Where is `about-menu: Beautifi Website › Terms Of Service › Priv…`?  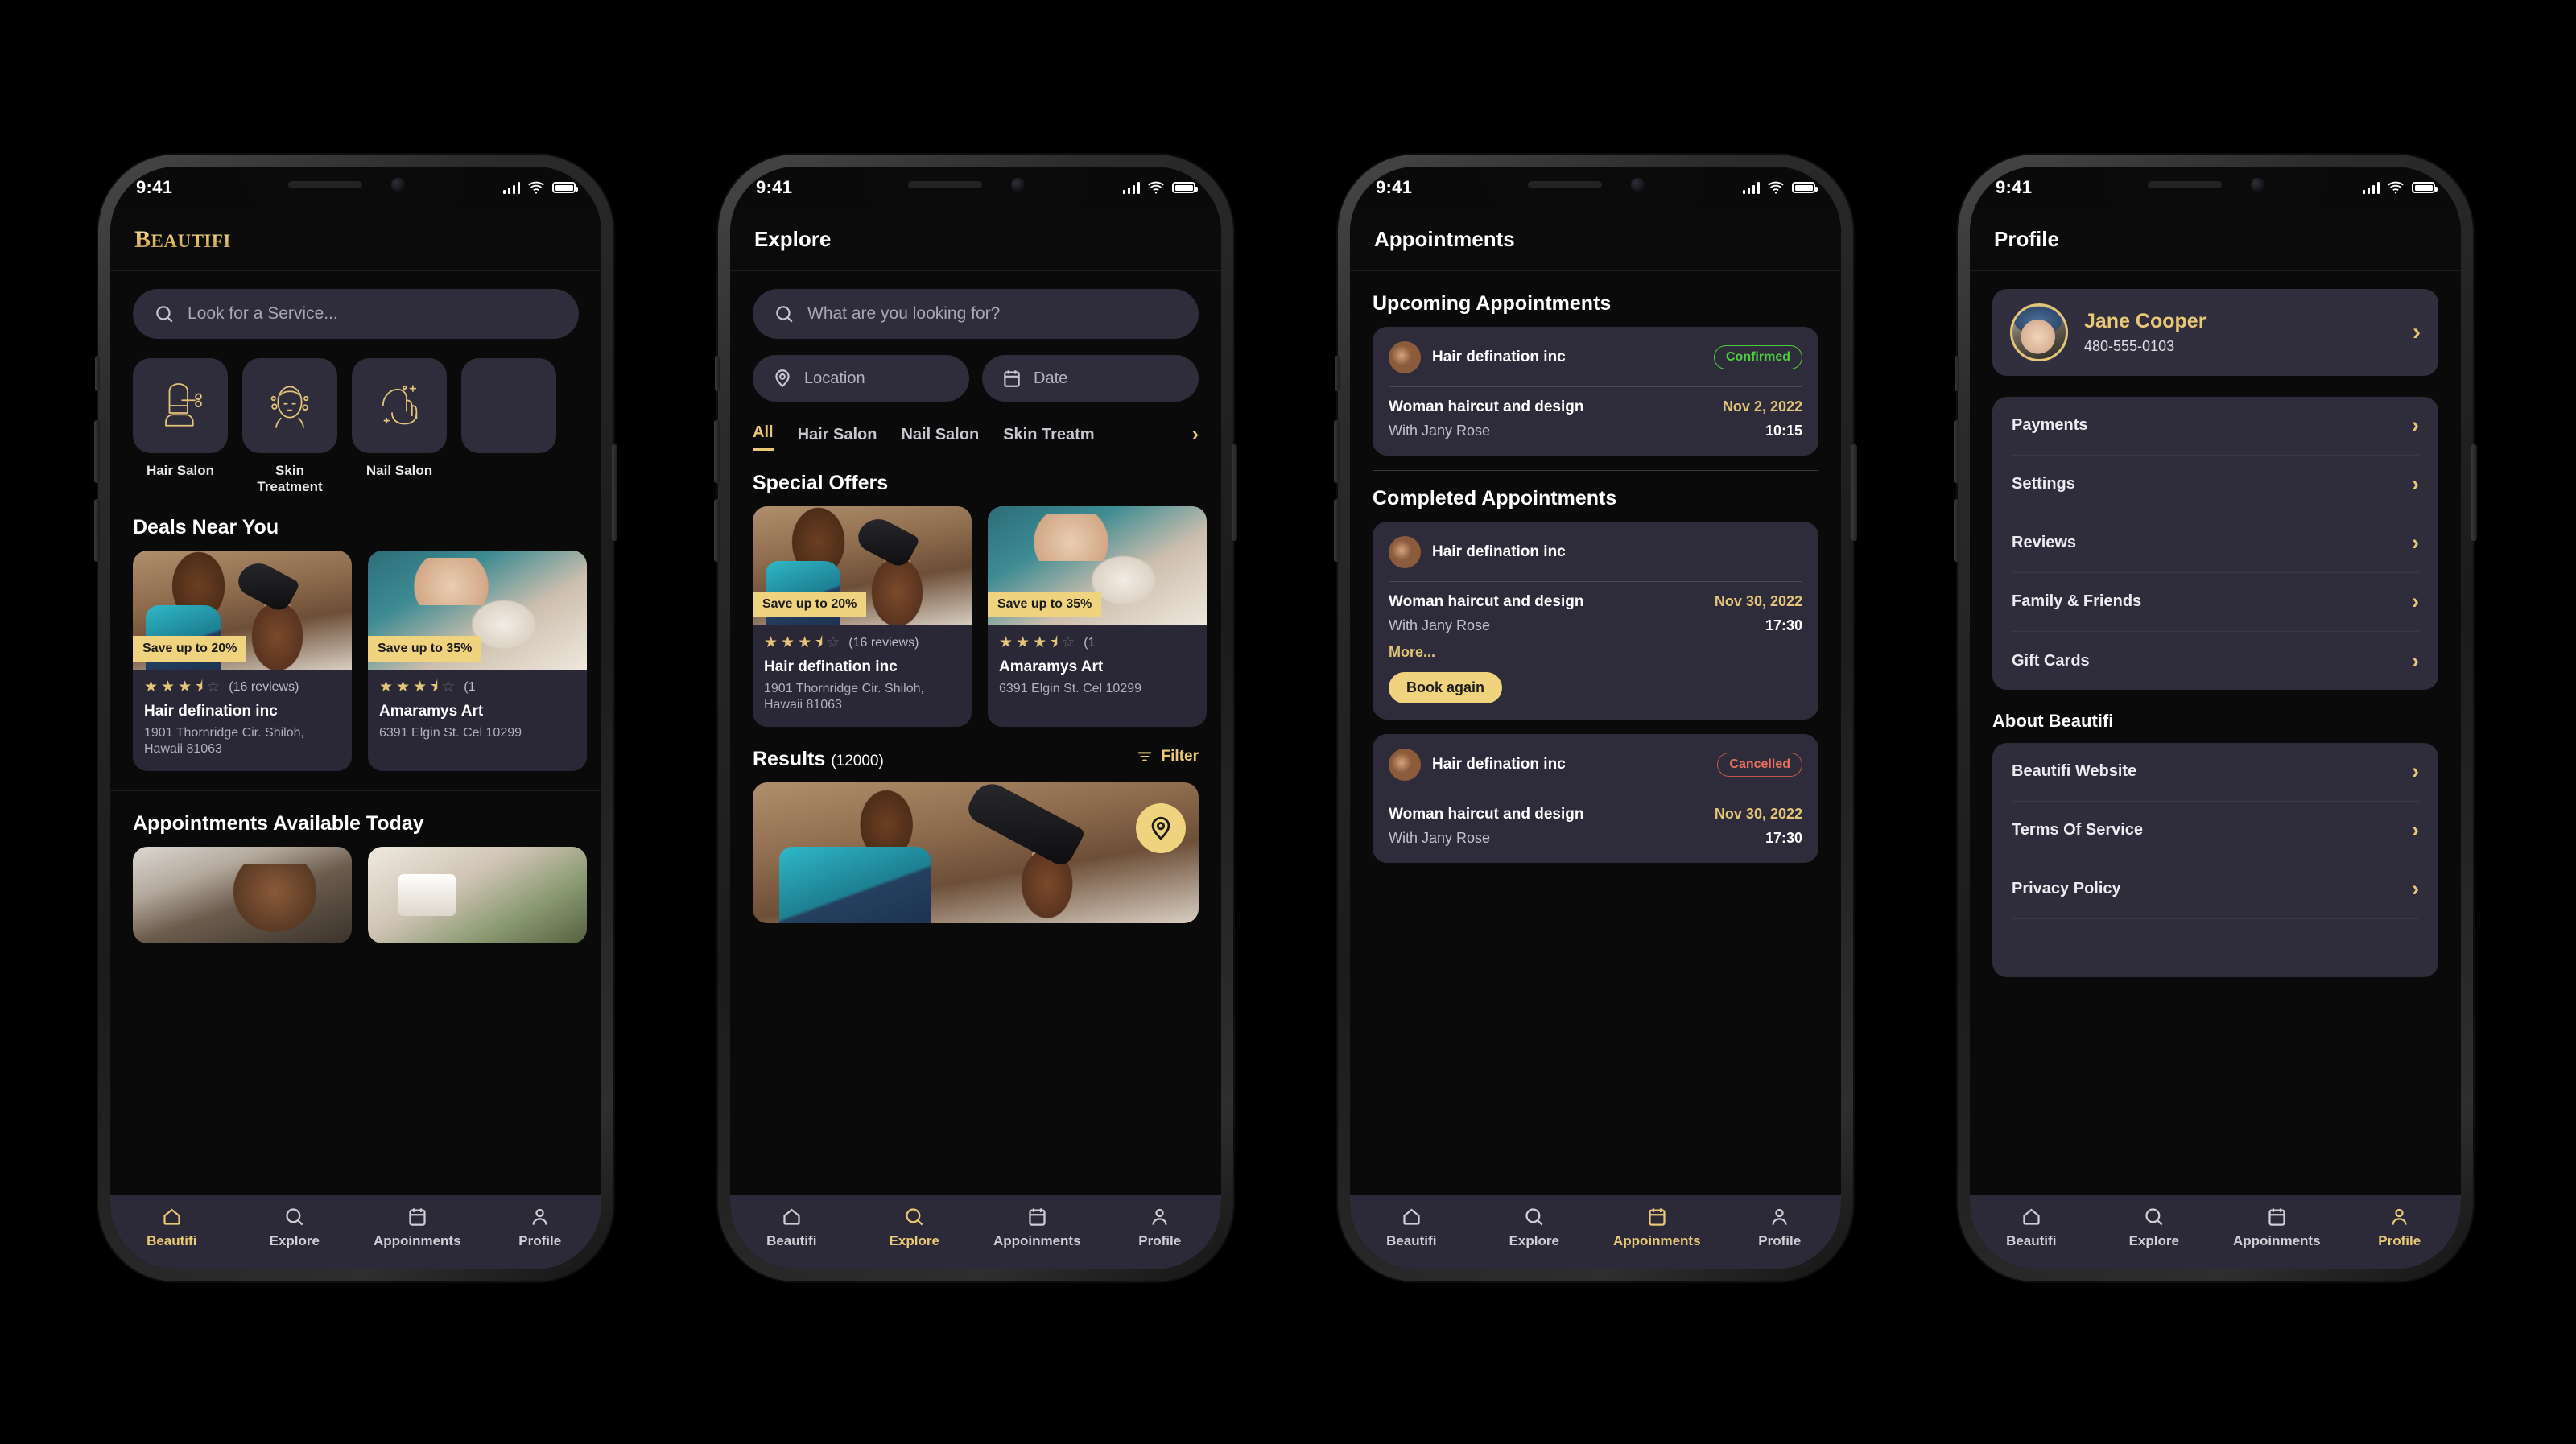
about-menu: Beautifi Website › Terms Of Service › Priv… is located at coordinates (2215, 860).